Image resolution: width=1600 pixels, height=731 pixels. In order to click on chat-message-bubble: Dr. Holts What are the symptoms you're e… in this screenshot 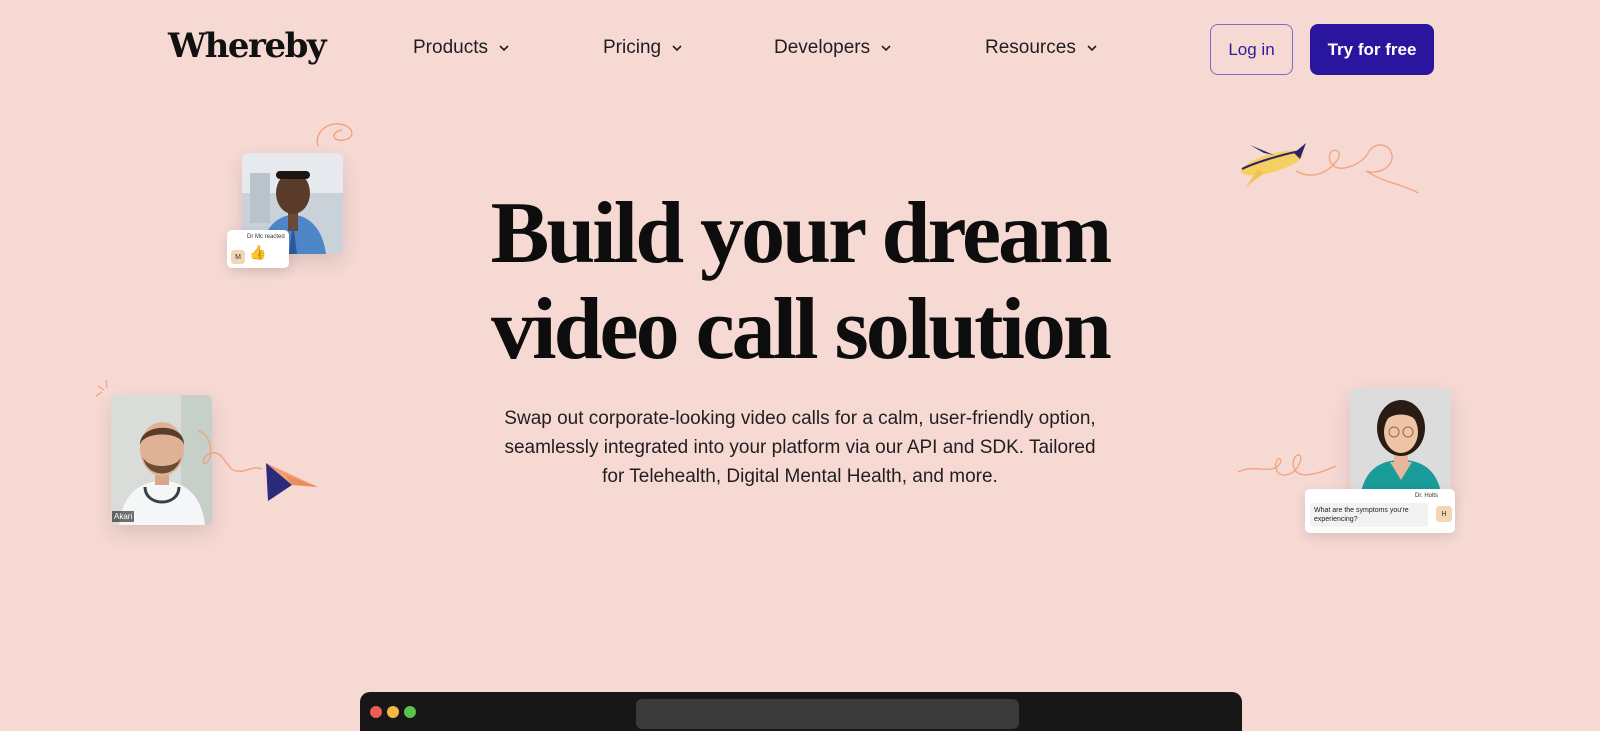, I will do `click(1380, 511)`.